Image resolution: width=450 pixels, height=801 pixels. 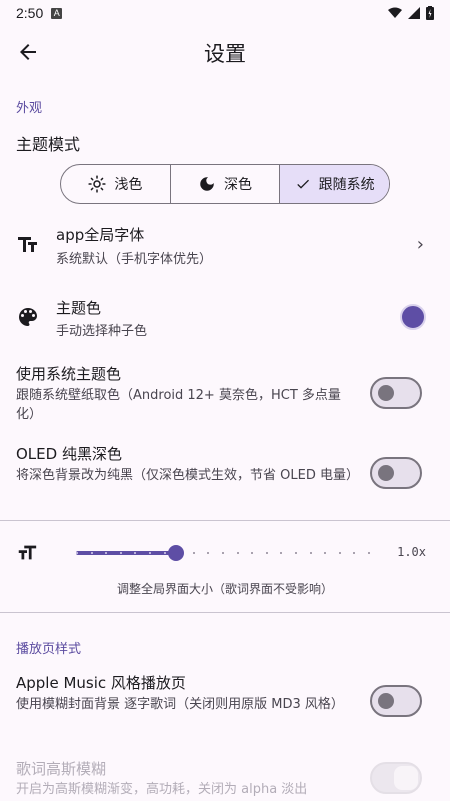 I want to click on status-icons, so click(x=411, y=13).